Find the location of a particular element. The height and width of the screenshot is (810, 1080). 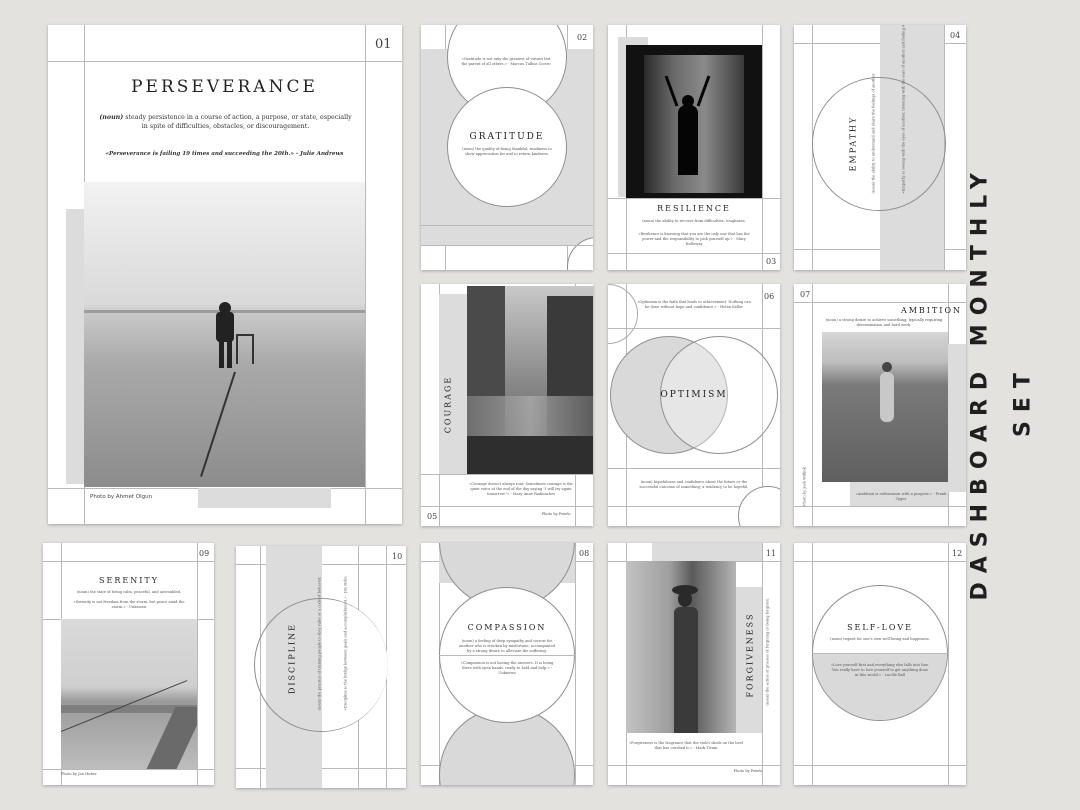

page-title: AMBITION is located at coordinates (931, 310).